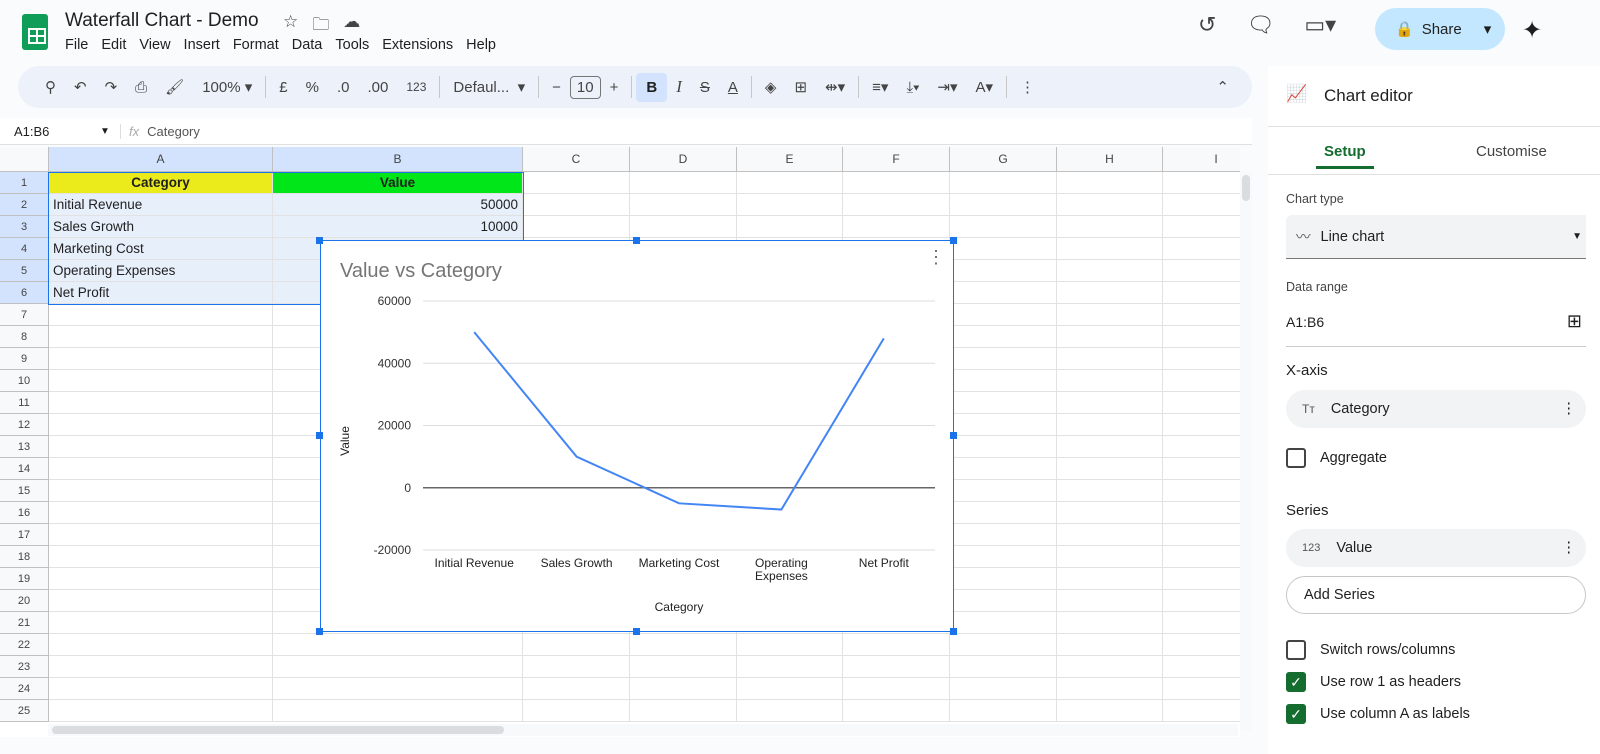 Image resolution: width=1600 pixels, height=754 pixels. I want to click on row-header-24: 24, so click(24, 689).